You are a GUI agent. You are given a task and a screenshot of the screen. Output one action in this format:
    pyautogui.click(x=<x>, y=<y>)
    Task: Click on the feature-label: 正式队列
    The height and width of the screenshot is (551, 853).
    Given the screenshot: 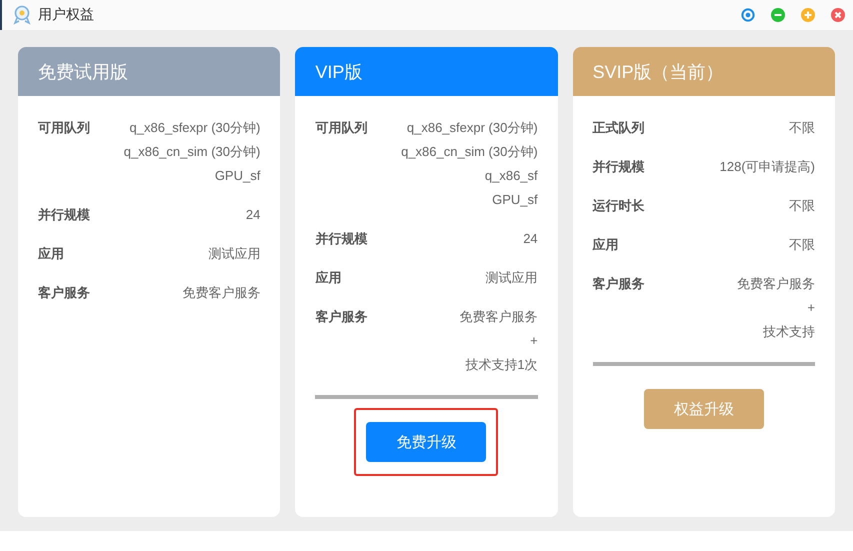 What is the action you would take?
    pyautogui.click(x=618, y=128)
    